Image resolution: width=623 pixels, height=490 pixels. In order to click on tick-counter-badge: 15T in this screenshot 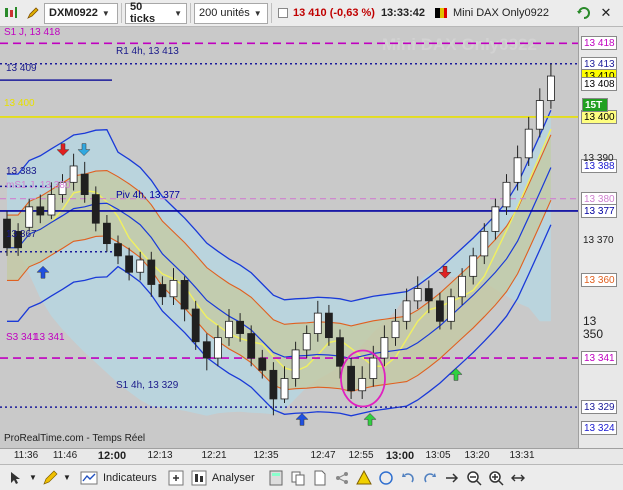, I will do `click(595, 104)`.